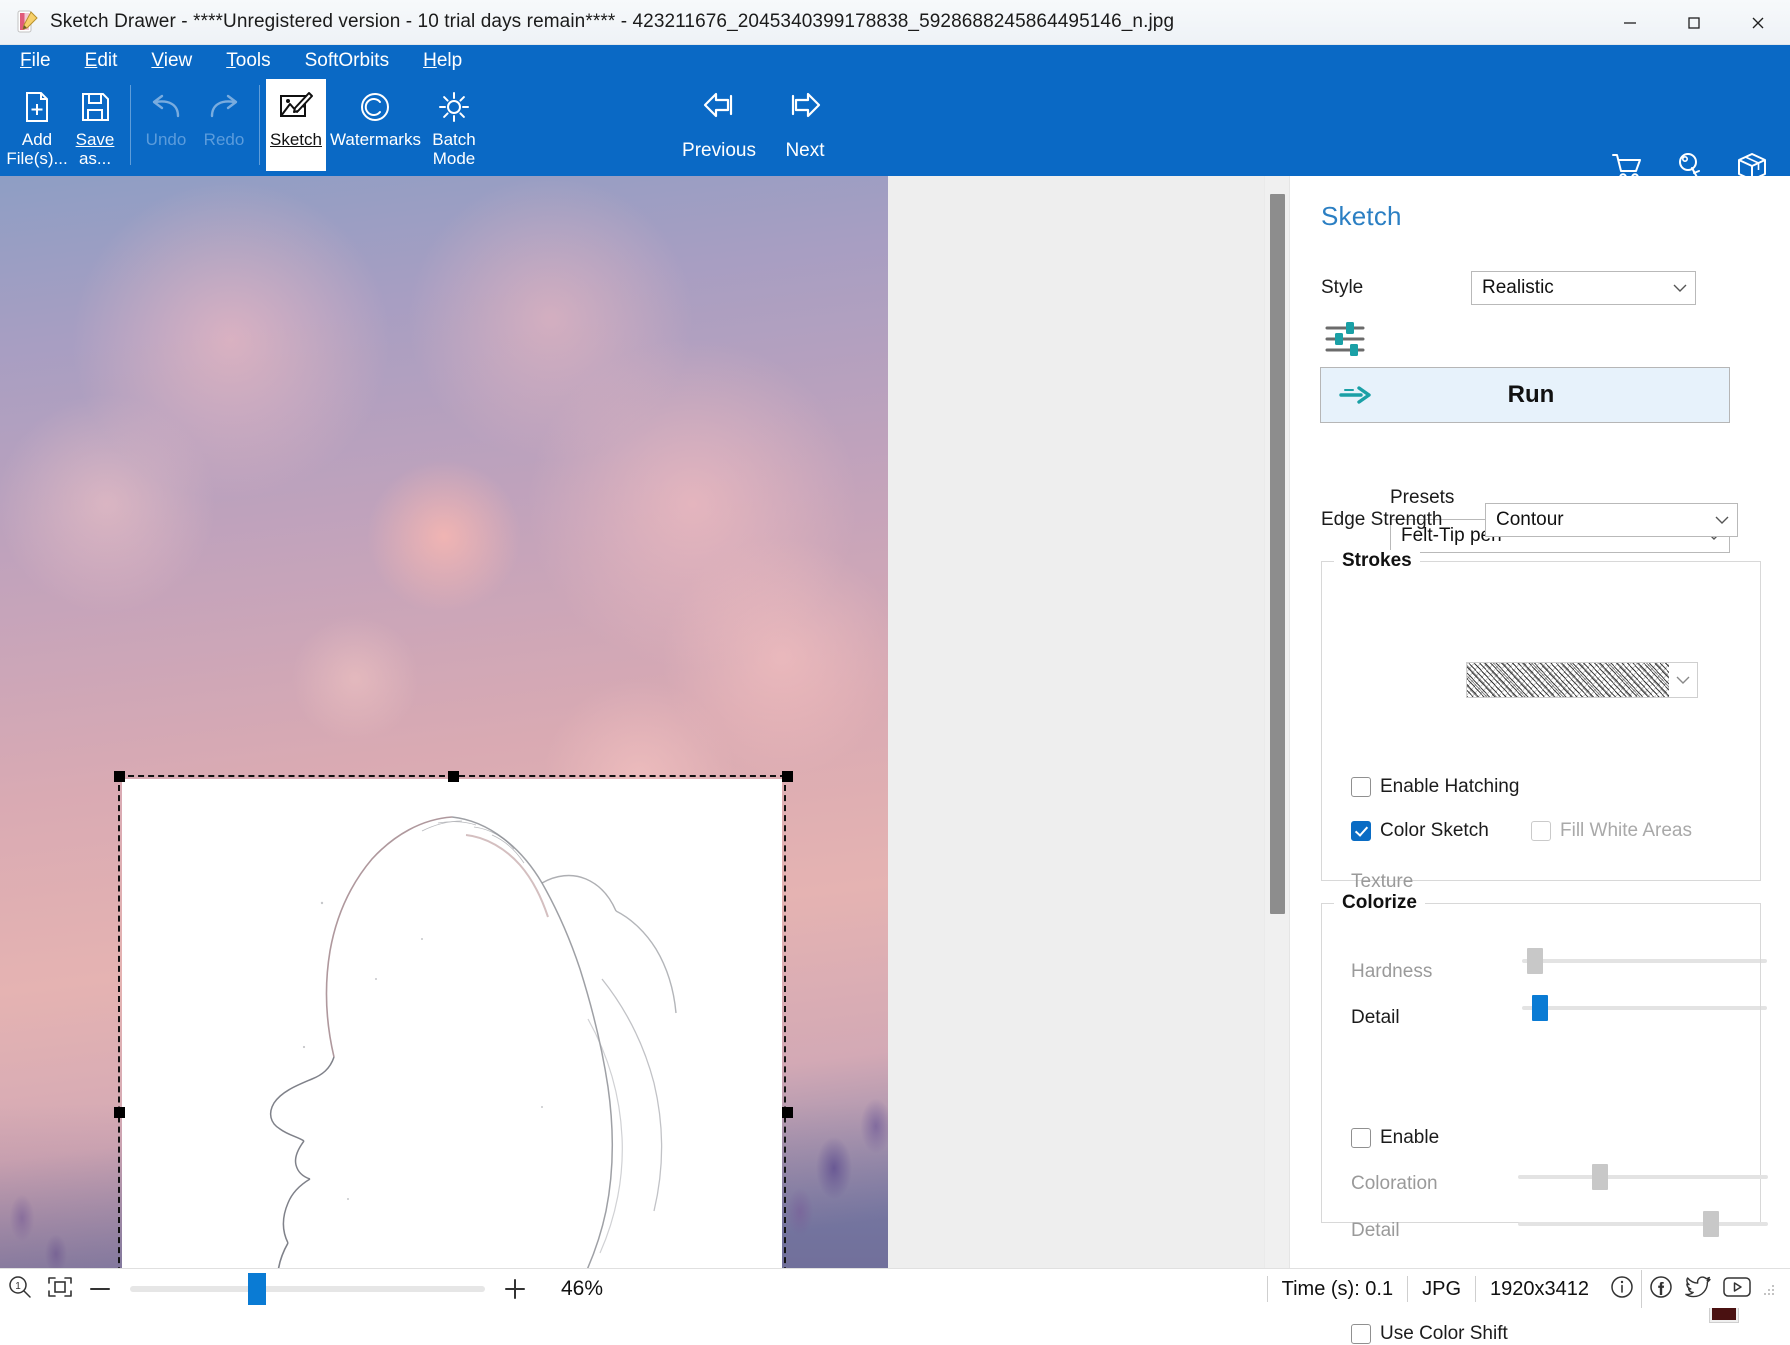 The height and width of the screenshot is (1345, 1790). What do you see at coordinates (224, 125) in the screenshot?
I see `redo-button: Redo` at bounding box center [224, 125].